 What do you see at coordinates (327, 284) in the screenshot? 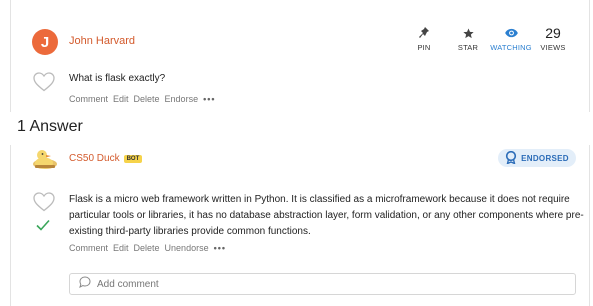
I see `add-comment-input` at bounding box center [327, 284].